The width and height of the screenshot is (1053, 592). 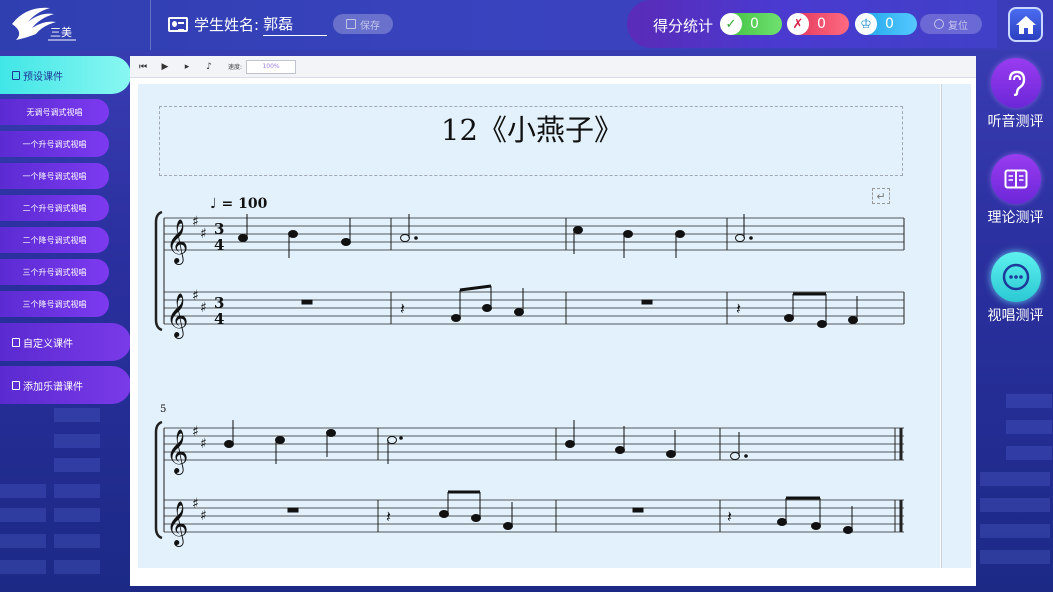 I want to click on student-name-field: 郭磊, so click(x=295, y=24).